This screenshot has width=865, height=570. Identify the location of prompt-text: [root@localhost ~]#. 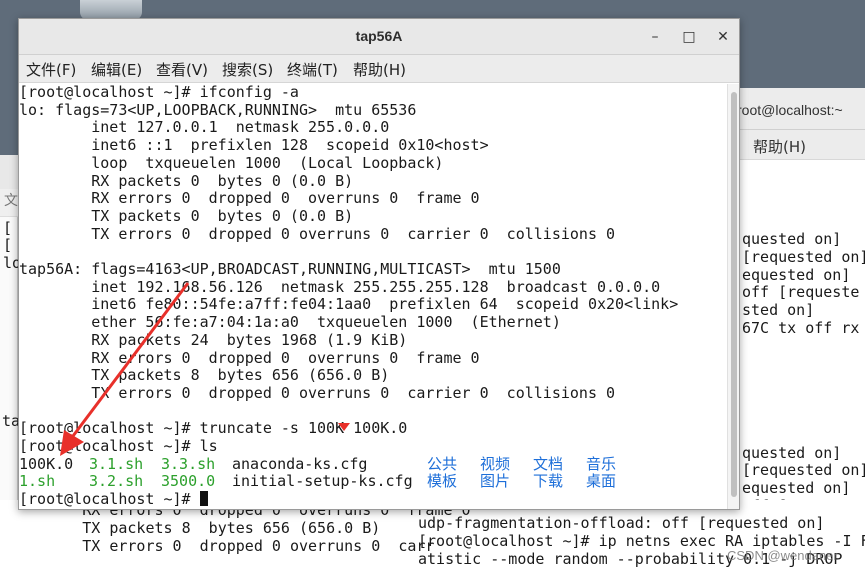
(109, 499).